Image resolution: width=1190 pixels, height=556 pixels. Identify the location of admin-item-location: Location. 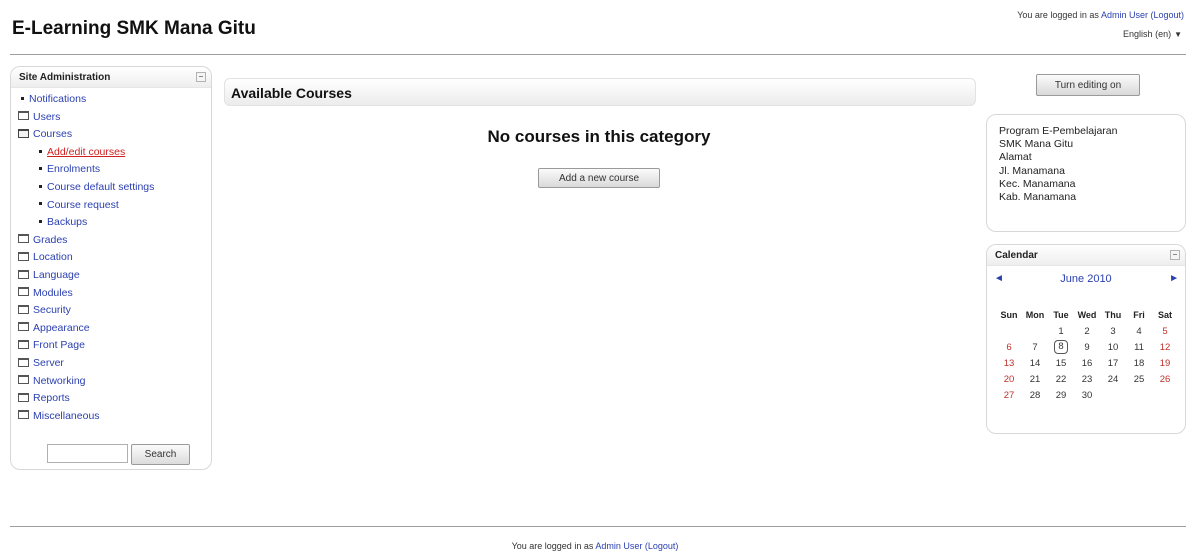
(86, 258).